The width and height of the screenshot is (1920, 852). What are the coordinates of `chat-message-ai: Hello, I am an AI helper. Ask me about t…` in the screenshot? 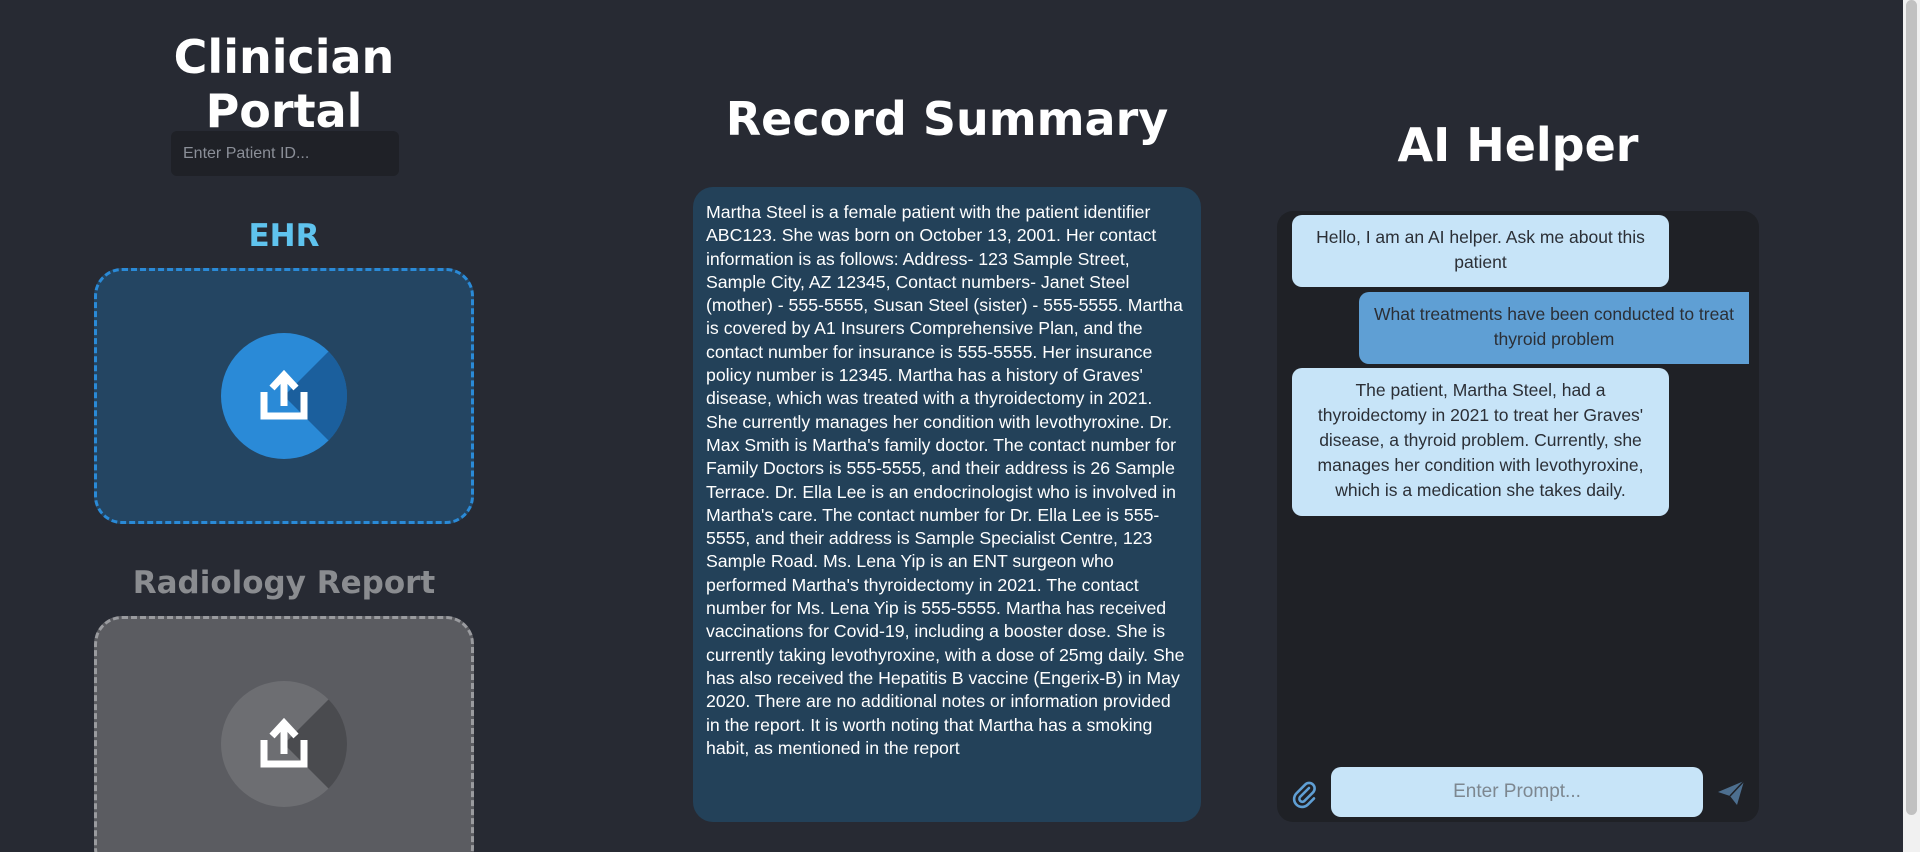 It's located at (1480, 251).